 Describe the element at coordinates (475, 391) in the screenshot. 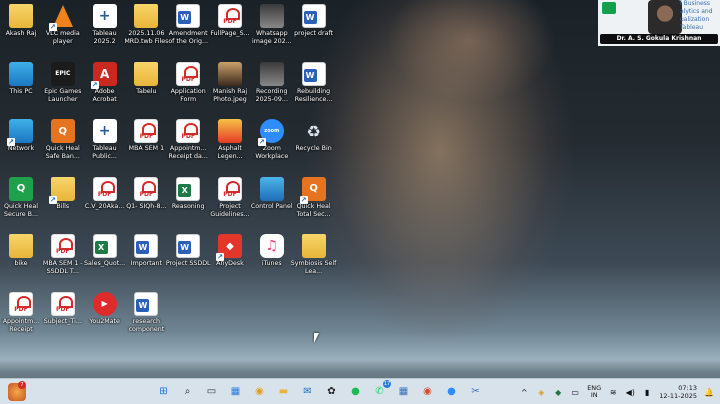

I see `snipping-tool-icon: ✂` at that location.